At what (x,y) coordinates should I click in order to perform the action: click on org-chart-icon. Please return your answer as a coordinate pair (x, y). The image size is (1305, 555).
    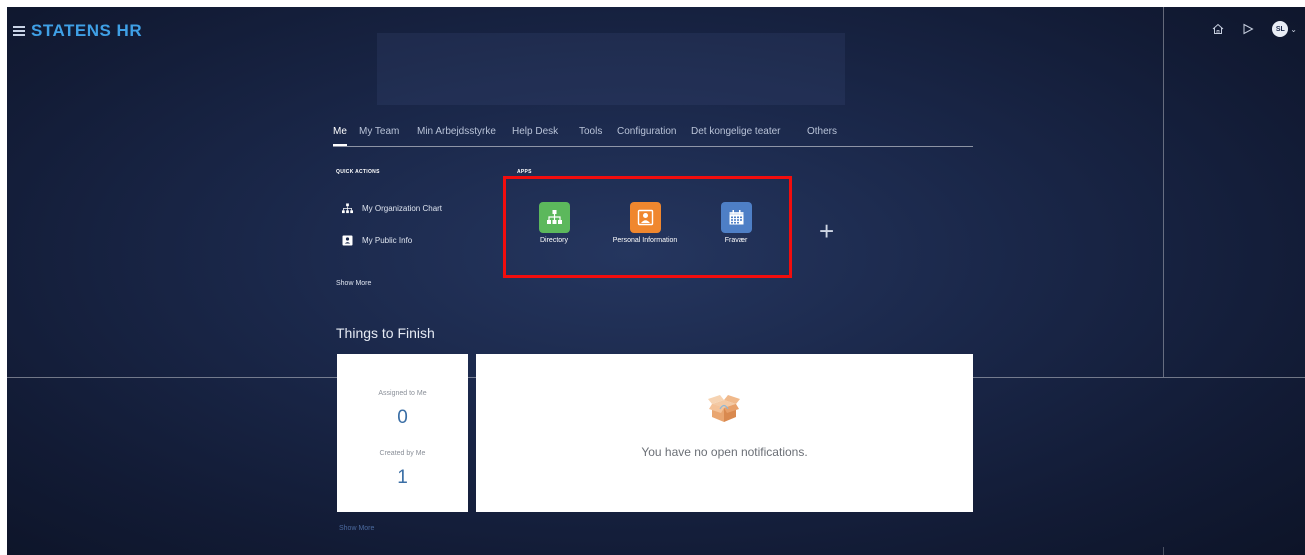
    Looking at the image, I should click on (347, 208).